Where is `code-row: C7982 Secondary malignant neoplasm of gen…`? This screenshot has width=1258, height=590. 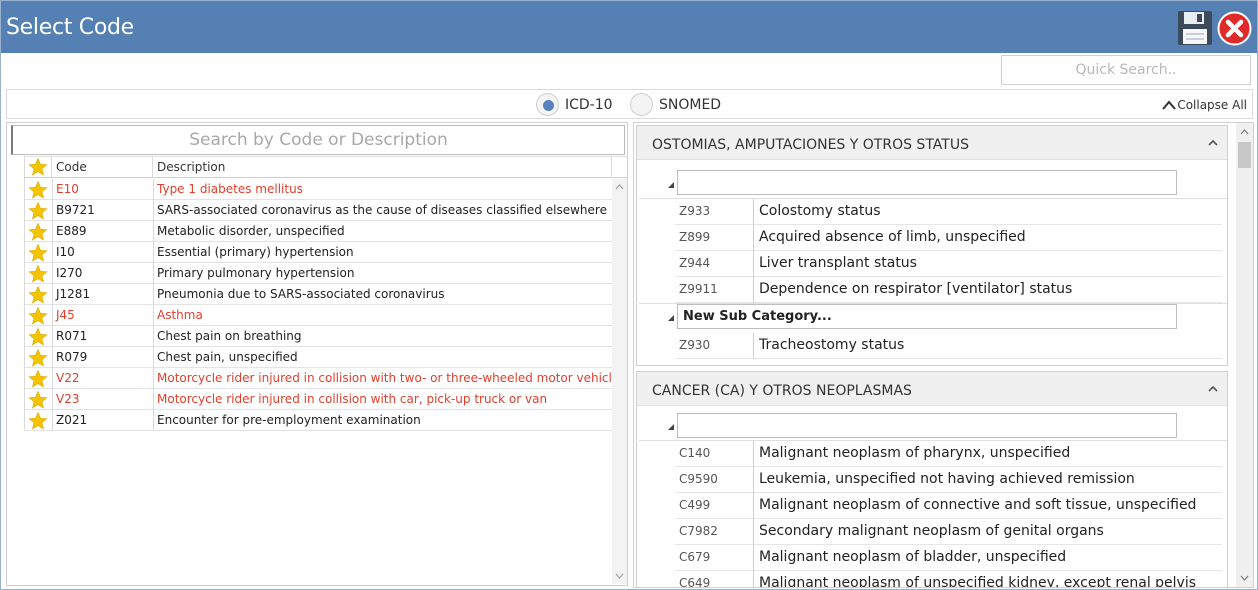
code-row: C7982 Secondary malignant neoplasm of gen… is located at coordinates (948, 532).